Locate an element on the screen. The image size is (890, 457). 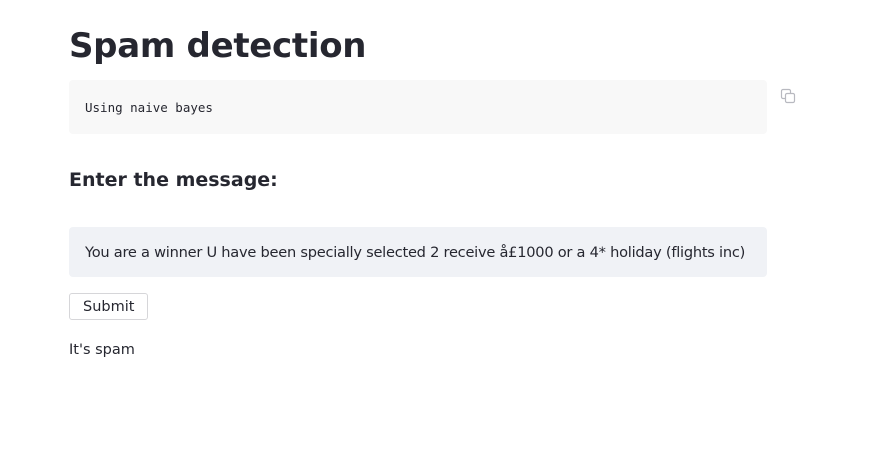
submit-button-label: Submit is located at coordinates (109, 306).